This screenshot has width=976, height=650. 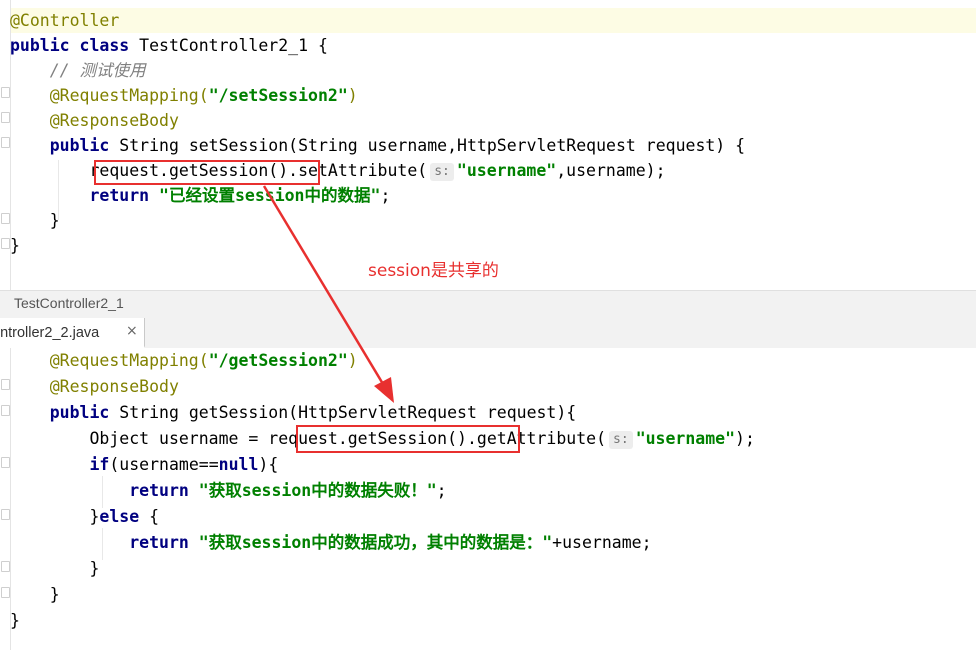 What do you see at coordinates (124, 516) in the screenshot?
I see `code-token: else` at bounding box center [124, 516].